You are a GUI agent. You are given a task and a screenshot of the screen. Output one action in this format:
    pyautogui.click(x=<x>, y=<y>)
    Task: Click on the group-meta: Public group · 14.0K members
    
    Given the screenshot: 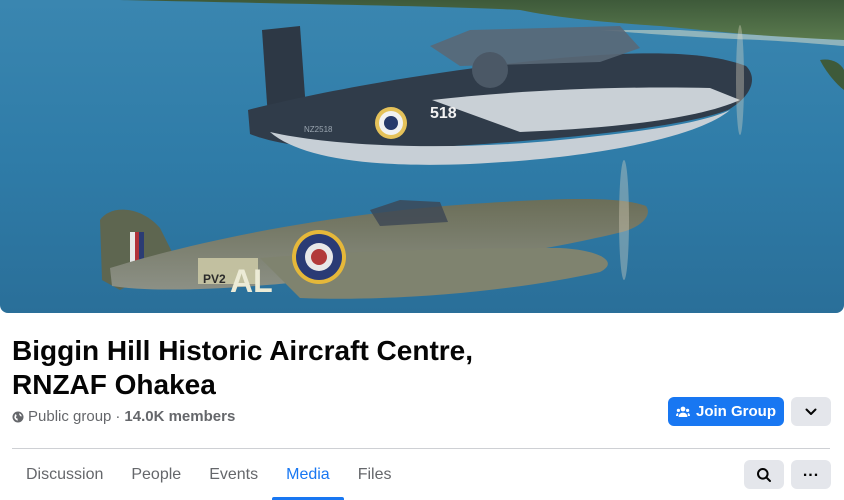 What is the action you would take?
    pyautogui.click(x=123, y=416)
    